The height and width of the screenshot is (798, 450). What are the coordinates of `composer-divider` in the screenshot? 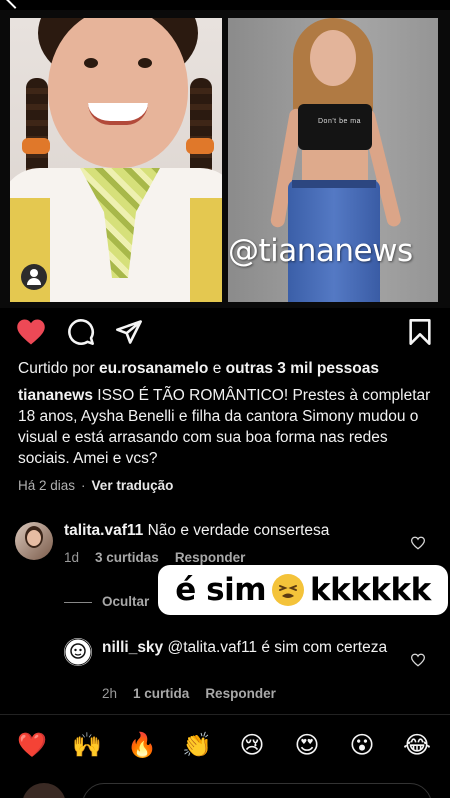 It's located at (225, 714).